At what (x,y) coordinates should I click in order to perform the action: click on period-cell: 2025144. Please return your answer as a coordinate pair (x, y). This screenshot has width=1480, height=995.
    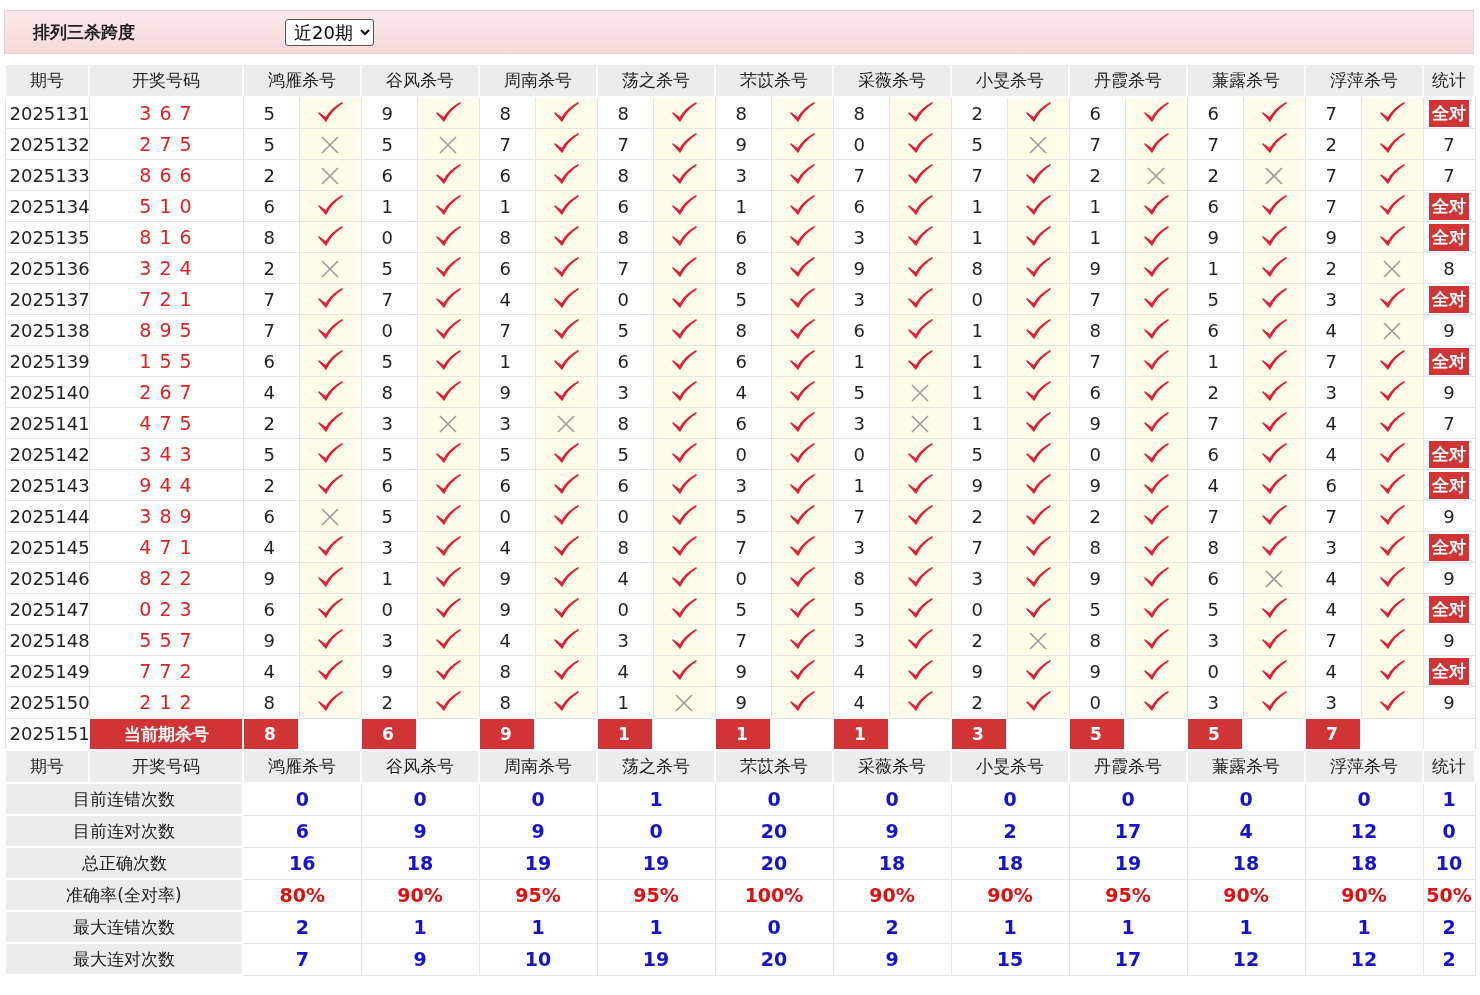
    Looking at the image, I should click on (47, 516).